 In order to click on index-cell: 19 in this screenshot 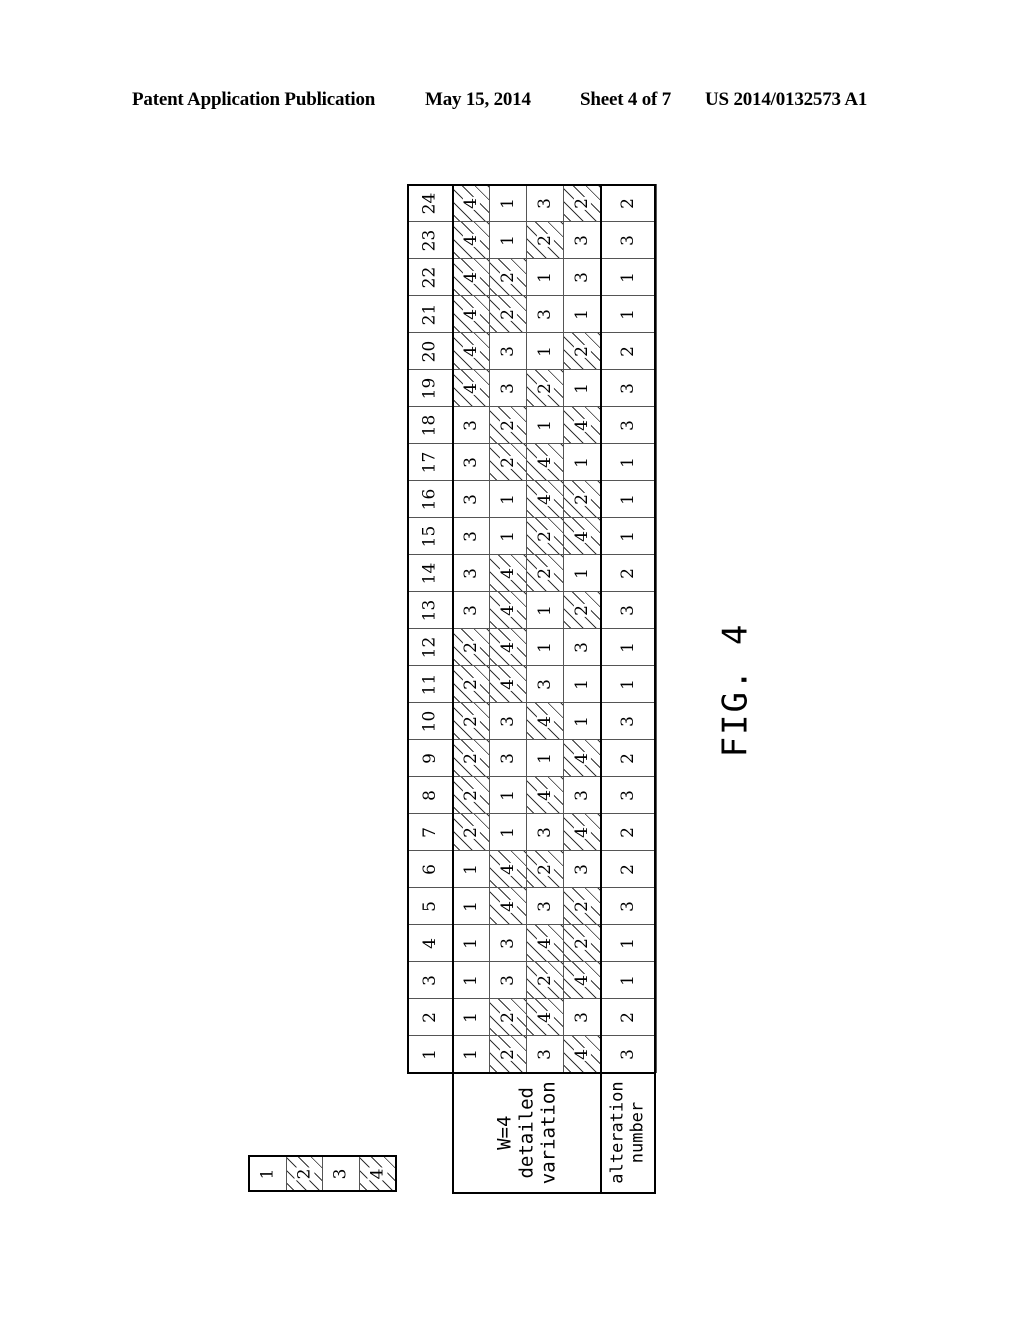, I will do `click(430, 388)`.